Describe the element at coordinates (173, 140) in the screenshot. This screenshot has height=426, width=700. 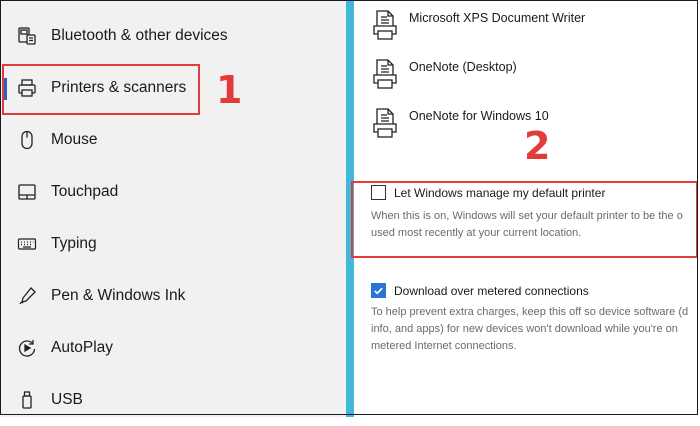
I see `sidebar-item-mouse: Mouse` at that location.